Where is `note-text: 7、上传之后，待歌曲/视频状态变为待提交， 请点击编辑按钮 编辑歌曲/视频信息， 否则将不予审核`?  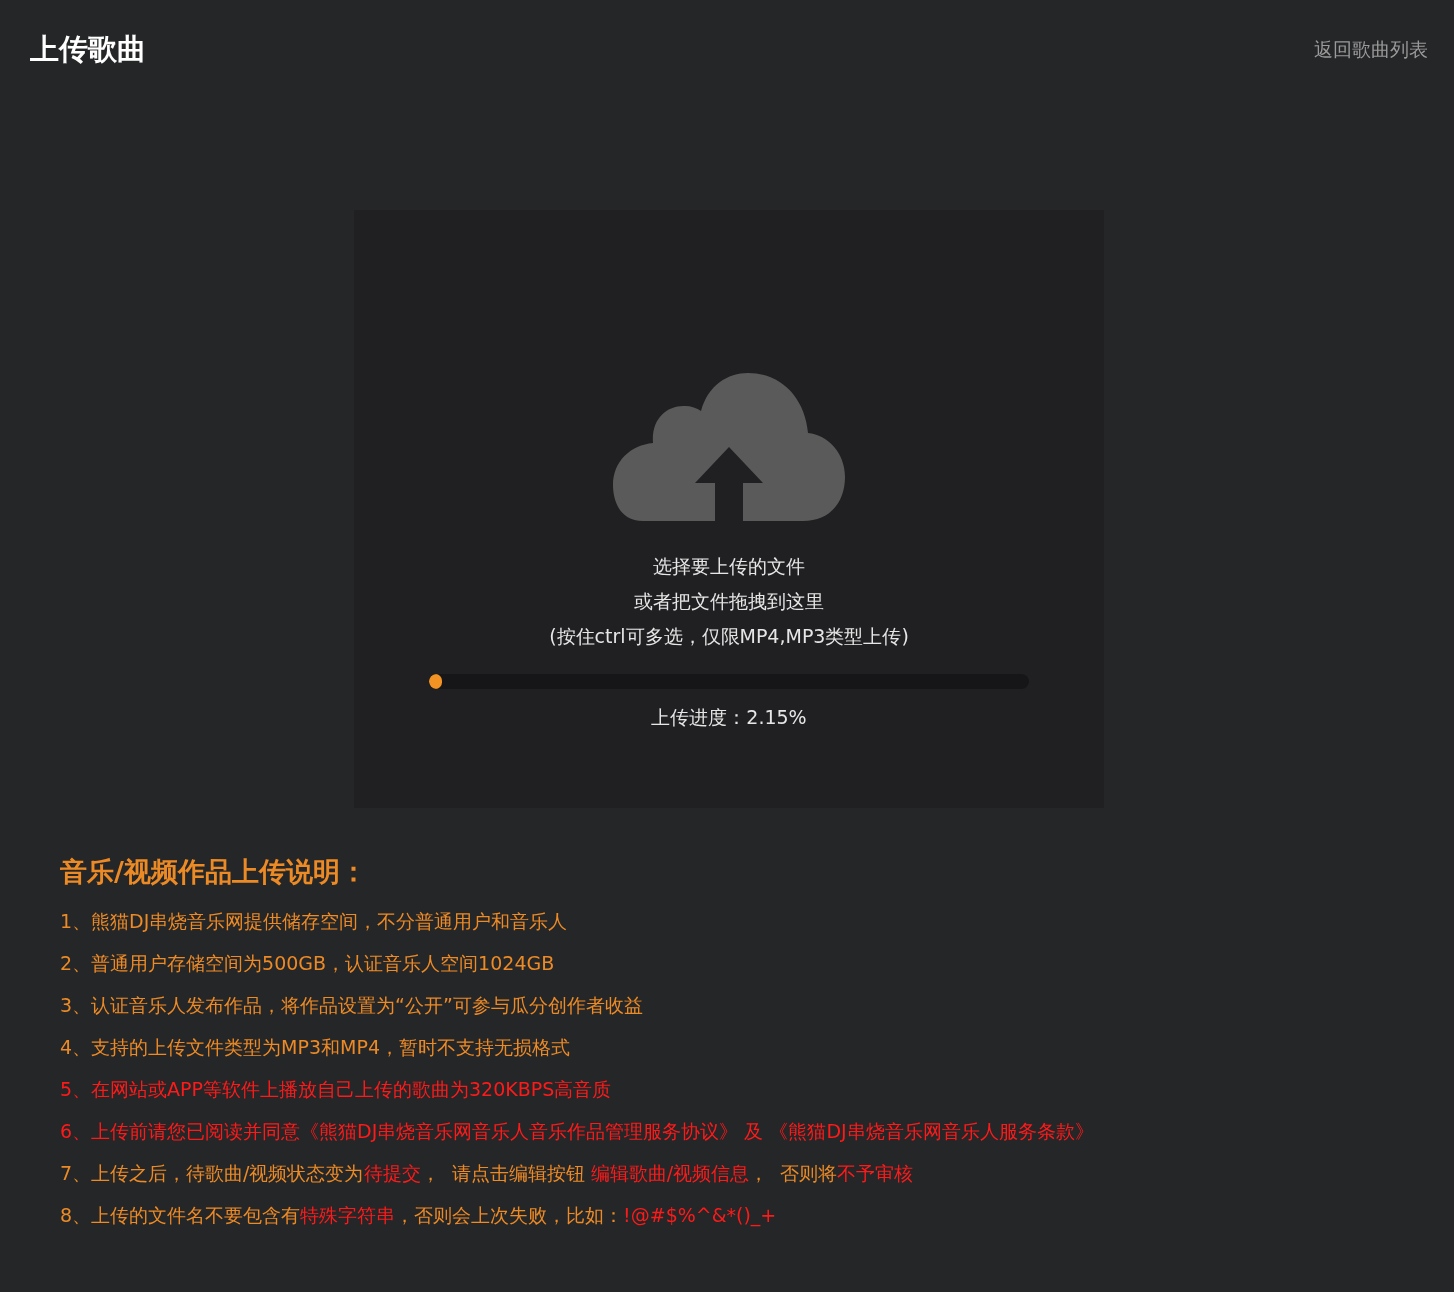 note-text: 7、上传之后，待歌曲/视频状态变为待提交， 请点击编辑按钮 编辑歌曲/视频信息， 否则将不予审核 is located at coordinates (487, 1173).